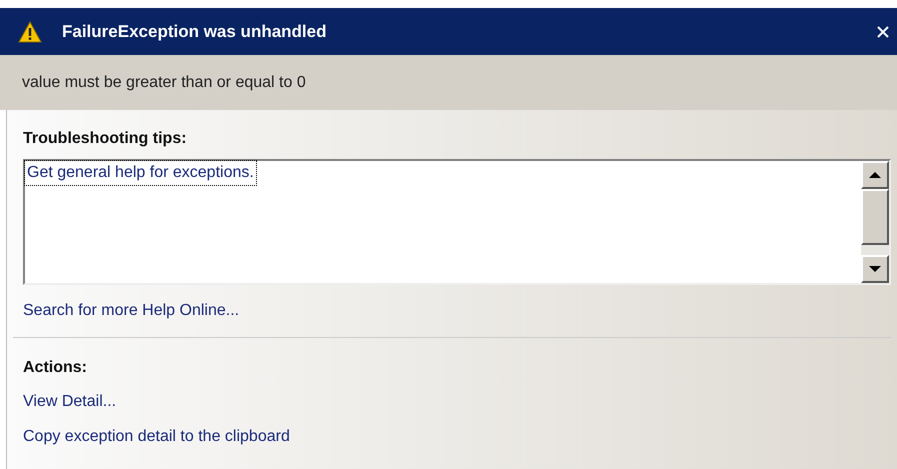  What do you see at coordinates (194, 31) in the screenshot?
I see `window-title: FailureException was unhandled` at bounding box center [194, 31].